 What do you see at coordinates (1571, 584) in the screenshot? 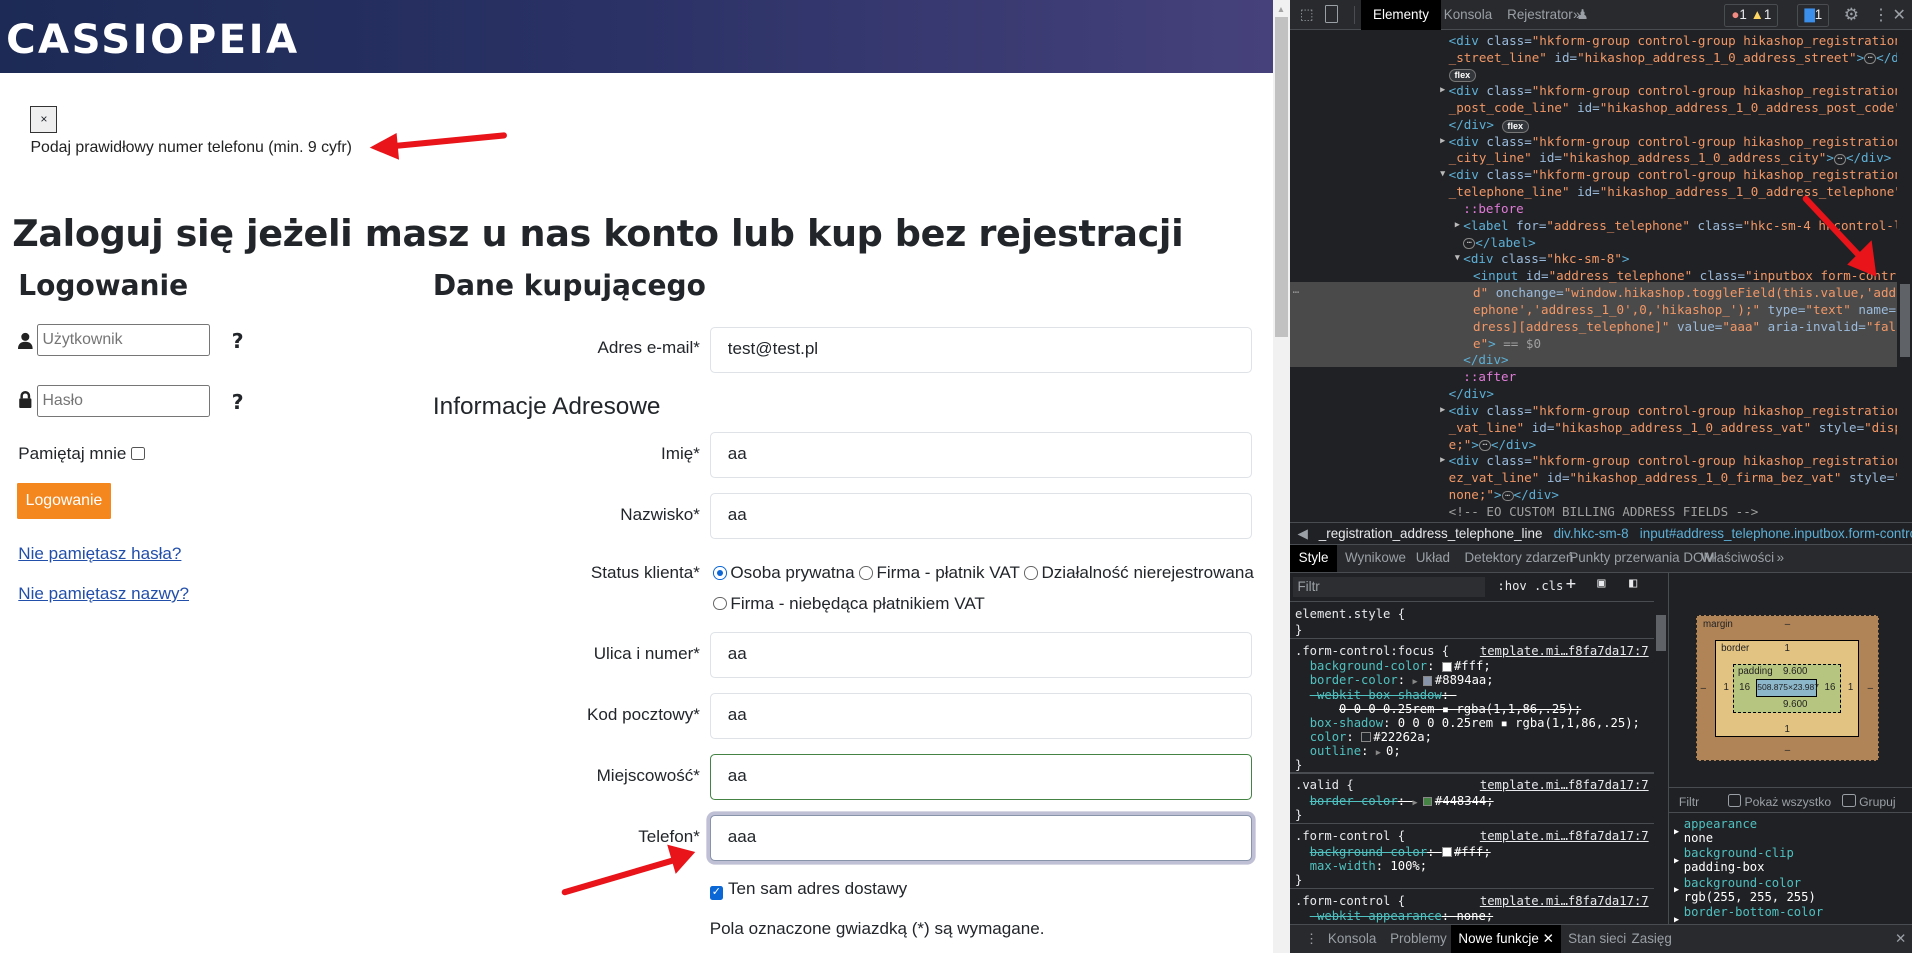
I see `new-rule-plus-icon: +` at bounding box center [1571, 584].